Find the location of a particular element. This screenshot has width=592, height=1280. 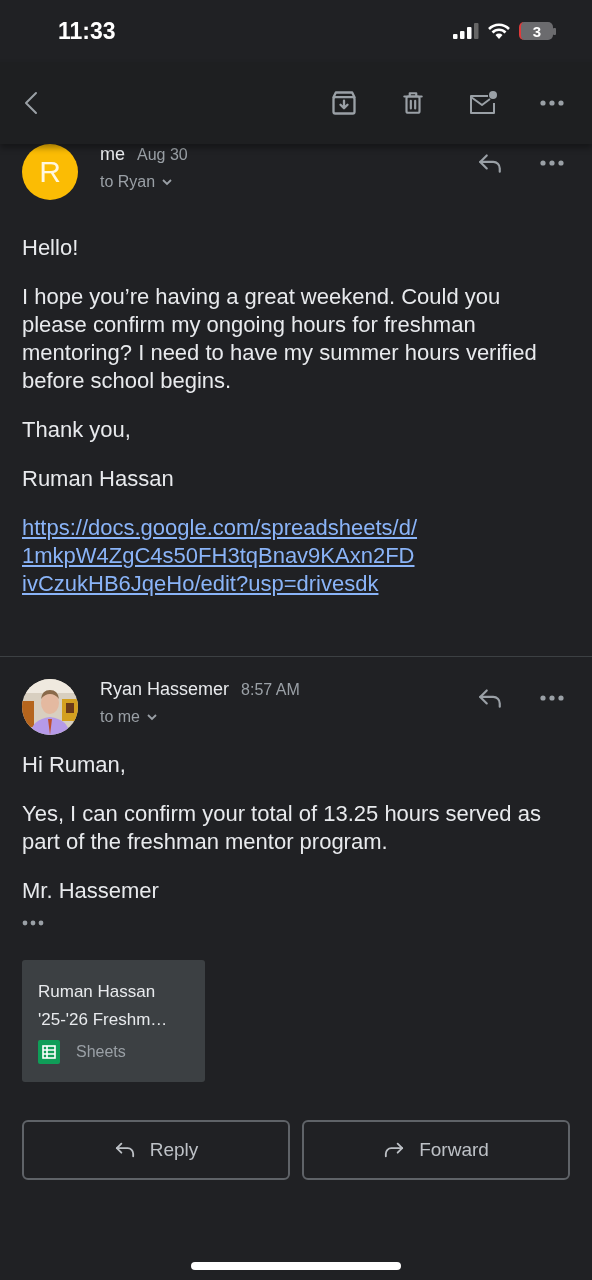

forward-button: Forward is located at coordinates (436, 1150).